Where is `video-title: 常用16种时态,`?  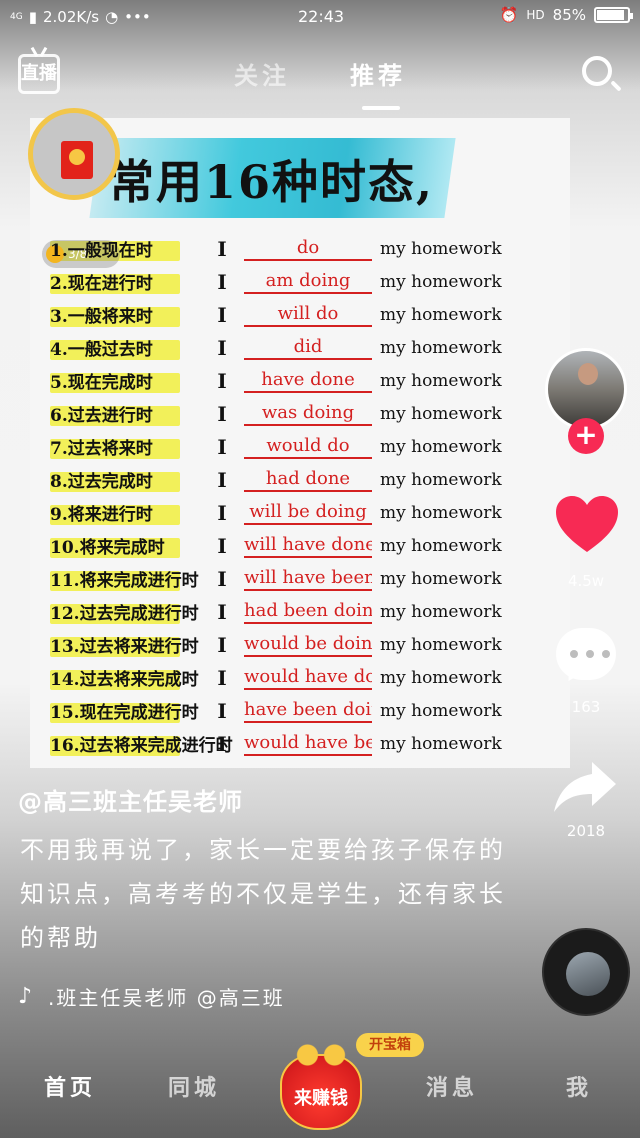 video-title: 常用16种时态, is located at coordinates (271, 182).